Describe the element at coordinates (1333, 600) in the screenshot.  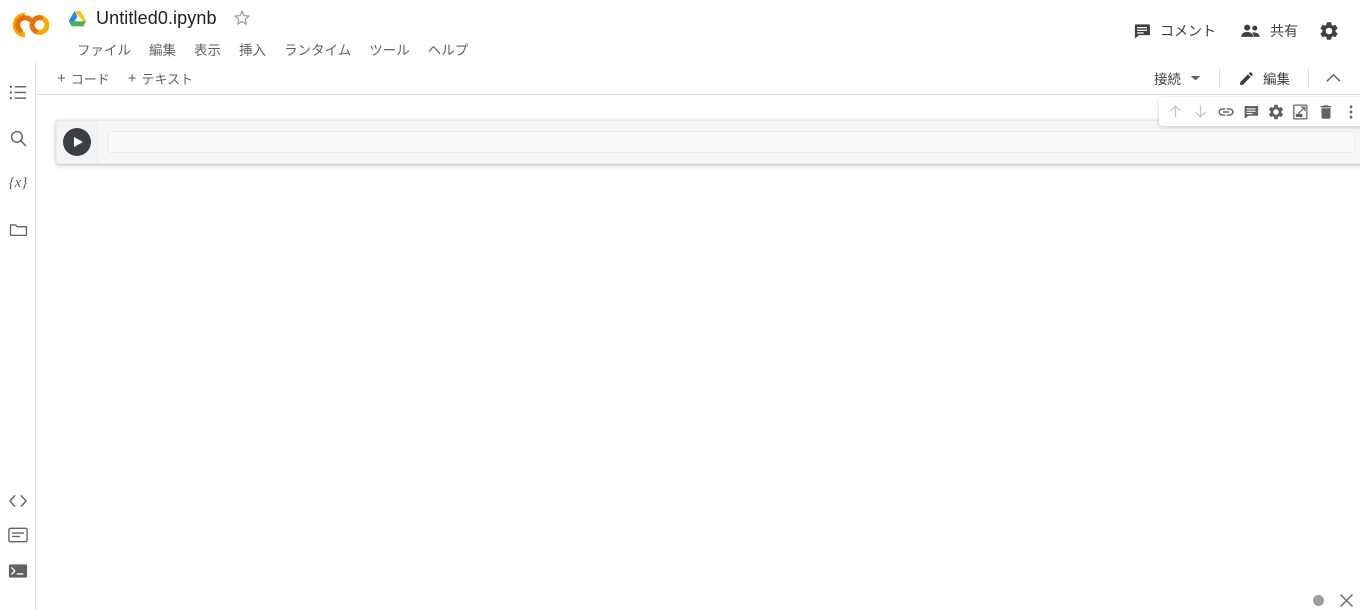
I see `status-bar` at that location.